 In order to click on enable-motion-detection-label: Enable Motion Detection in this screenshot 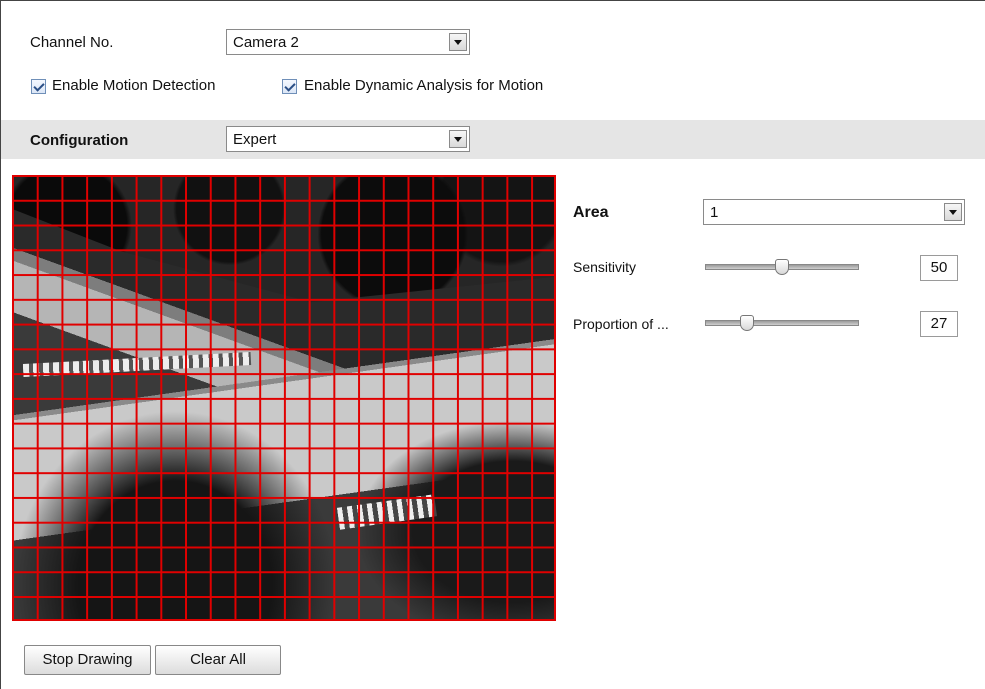, I will do `click(134, 85)`.